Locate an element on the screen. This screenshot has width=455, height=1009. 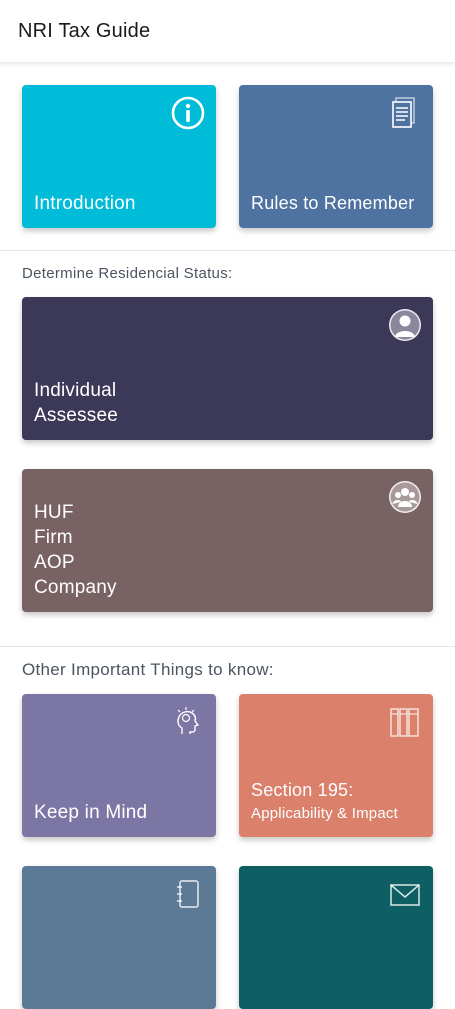
huf-label-line4: Company is located at coordinates (75, 587).